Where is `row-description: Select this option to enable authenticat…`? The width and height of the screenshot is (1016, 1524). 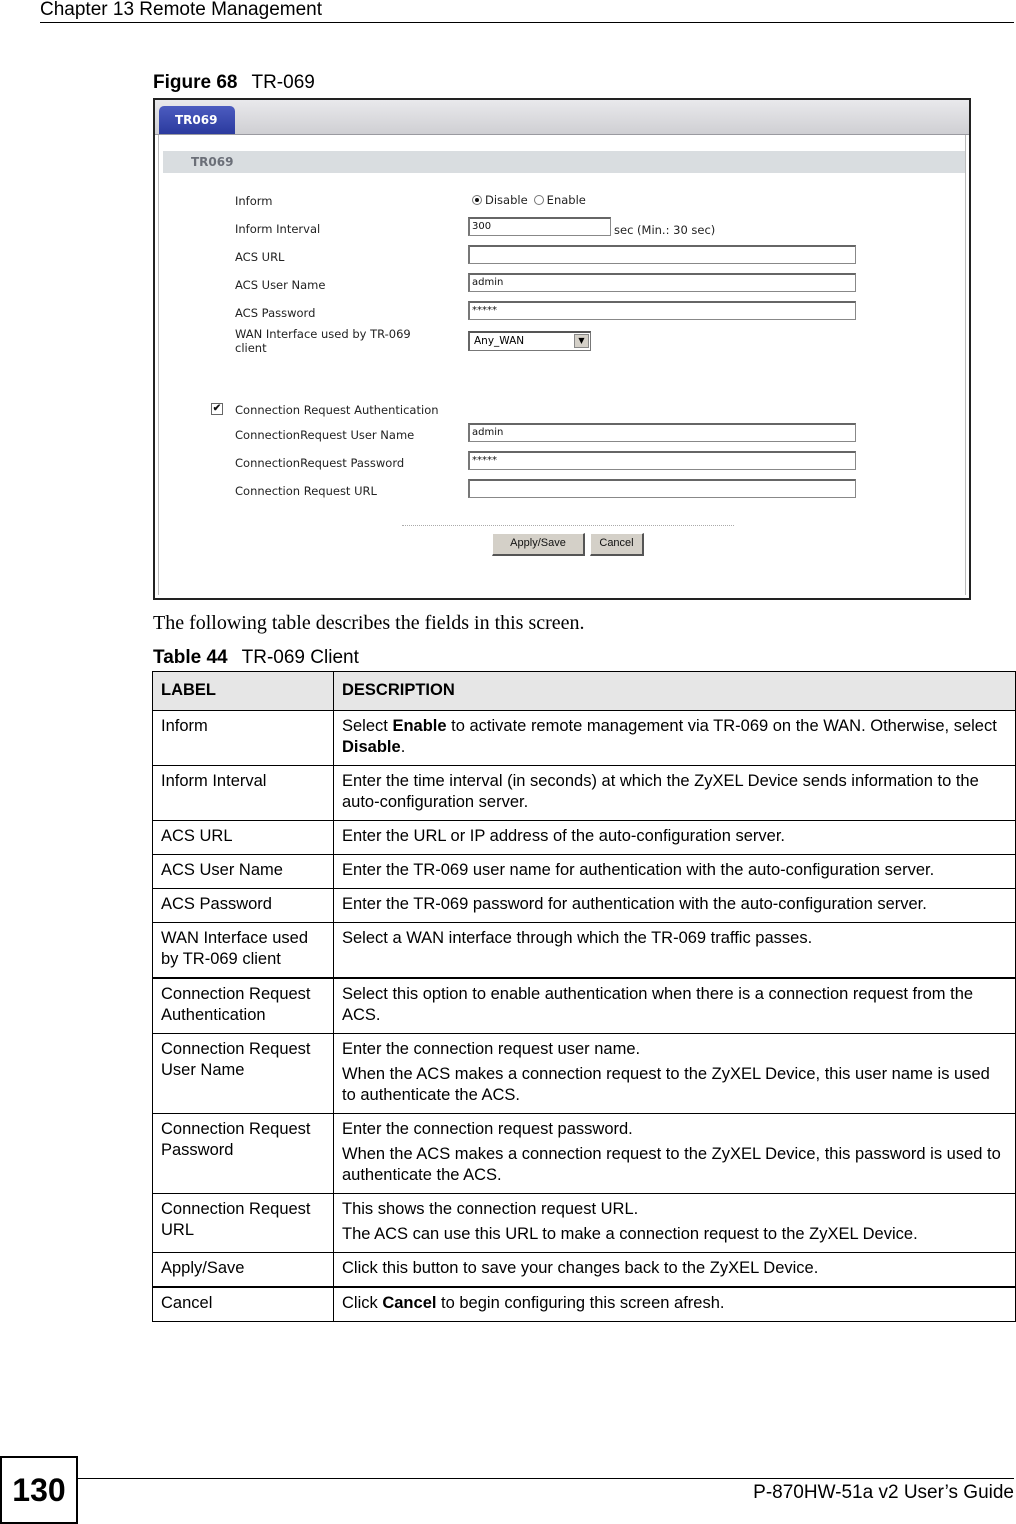
row-description: Select this option to enable authenticat… is located at coordinates (674, 1005).